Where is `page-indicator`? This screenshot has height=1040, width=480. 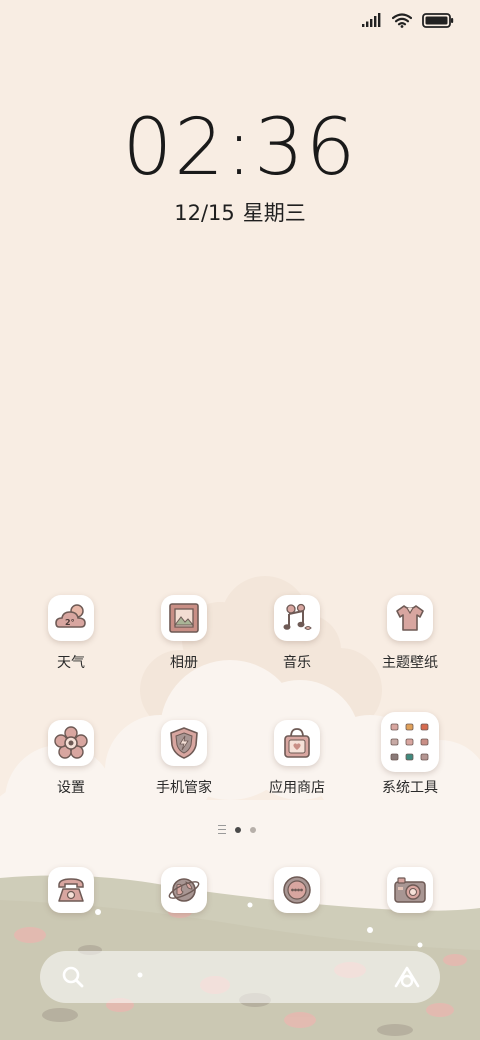
page-indicator is located at coordinates (237, 829).